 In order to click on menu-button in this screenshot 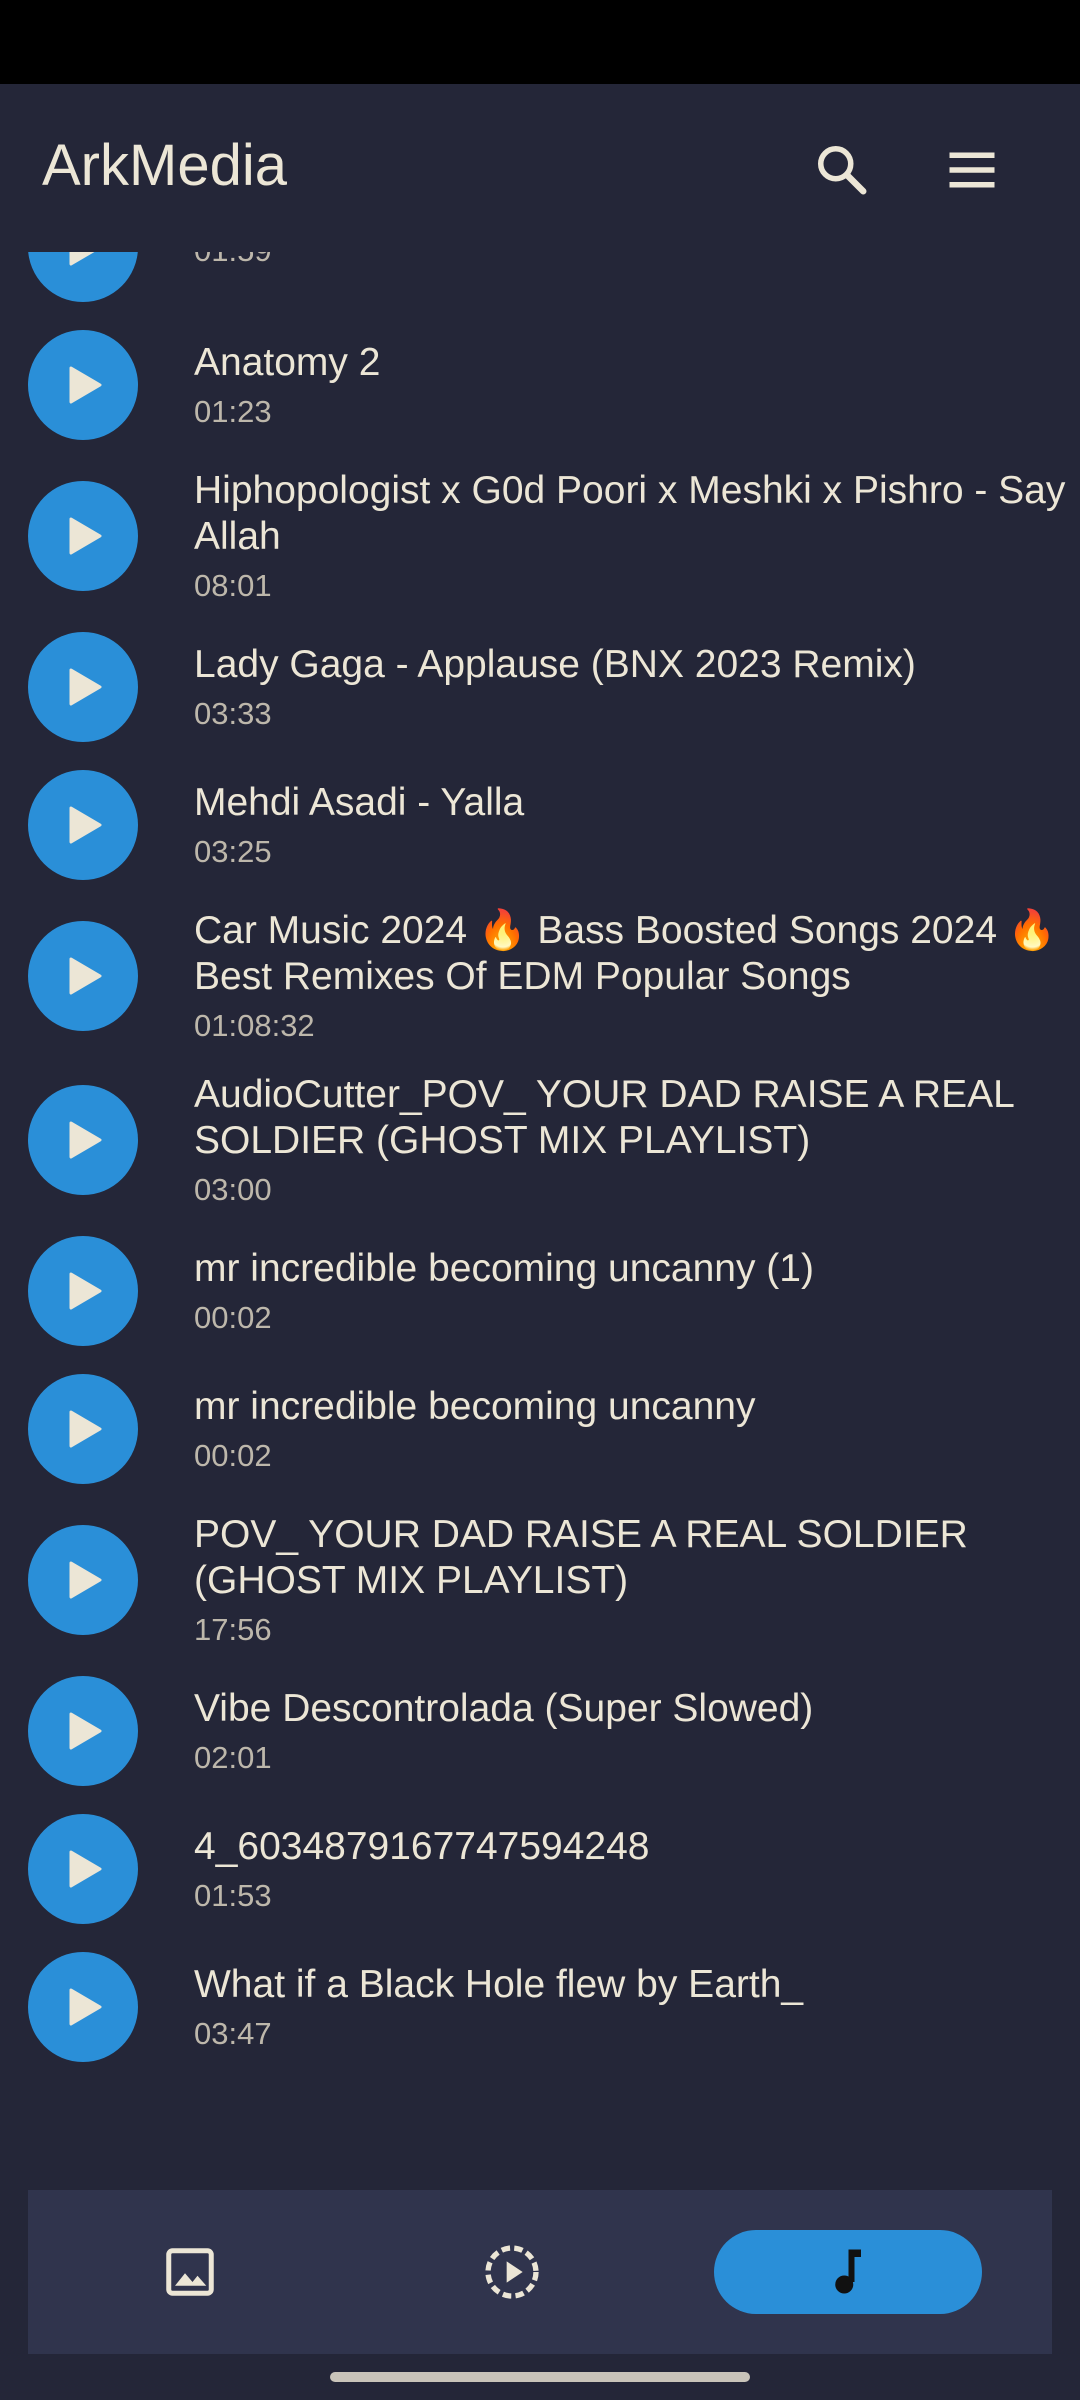, I will do `click(972, 170)`.